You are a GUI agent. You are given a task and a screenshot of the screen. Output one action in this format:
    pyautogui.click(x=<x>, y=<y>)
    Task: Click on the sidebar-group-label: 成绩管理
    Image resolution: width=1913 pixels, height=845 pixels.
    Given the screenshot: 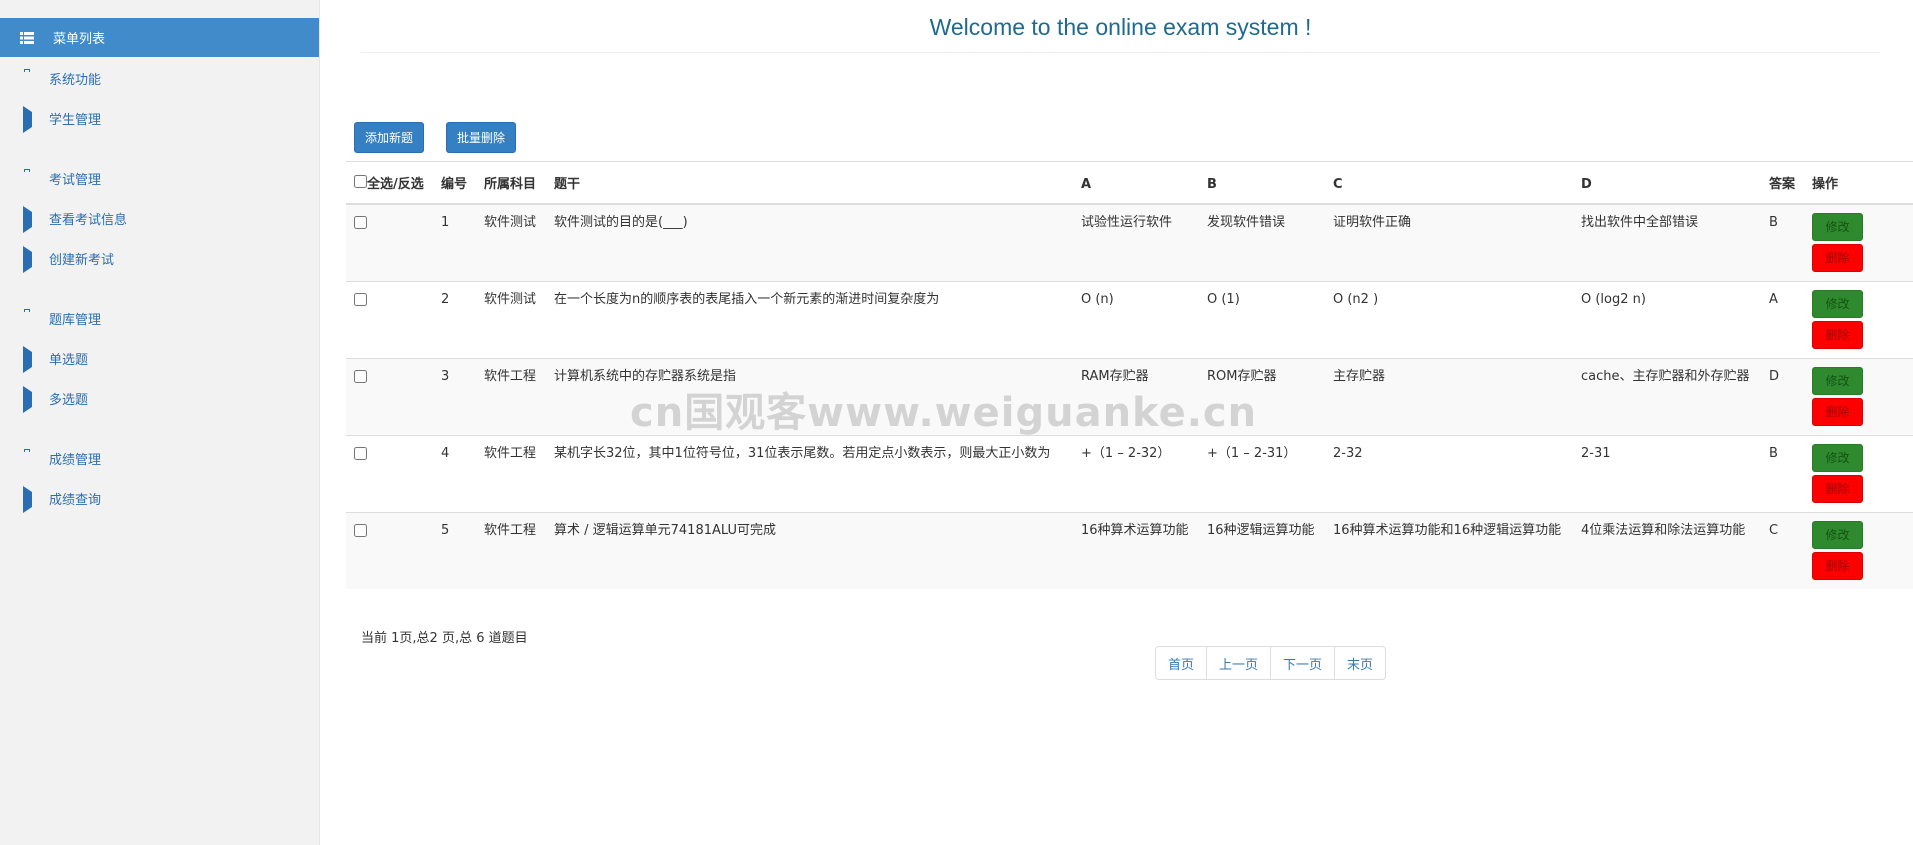 What is the action you would take?
    pyautogui.click(x=75, y=460)
    